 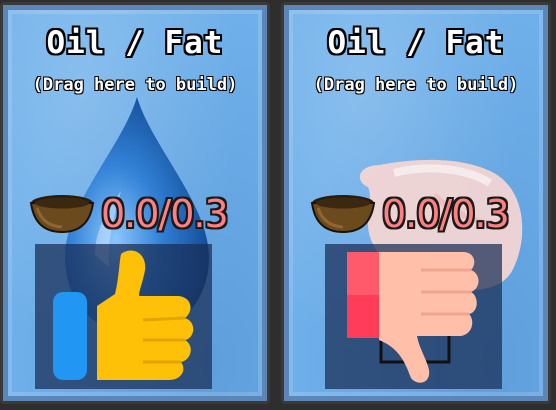 I want to click on thumbs-up-icon, so click(x=123, y=315).